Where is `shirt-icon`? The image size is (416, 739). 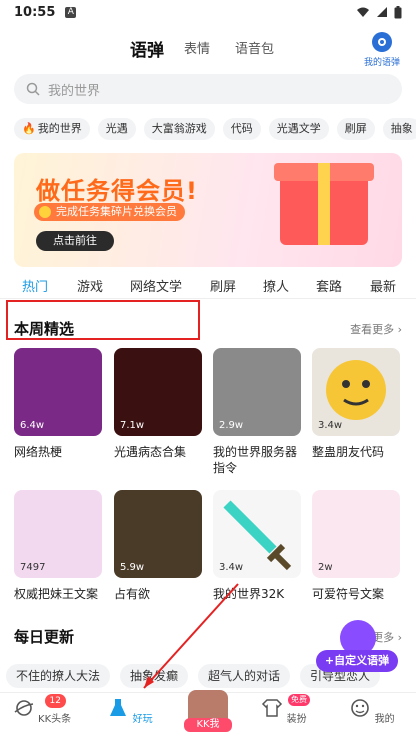 shirt-icon is located at coordinates (272, 708).